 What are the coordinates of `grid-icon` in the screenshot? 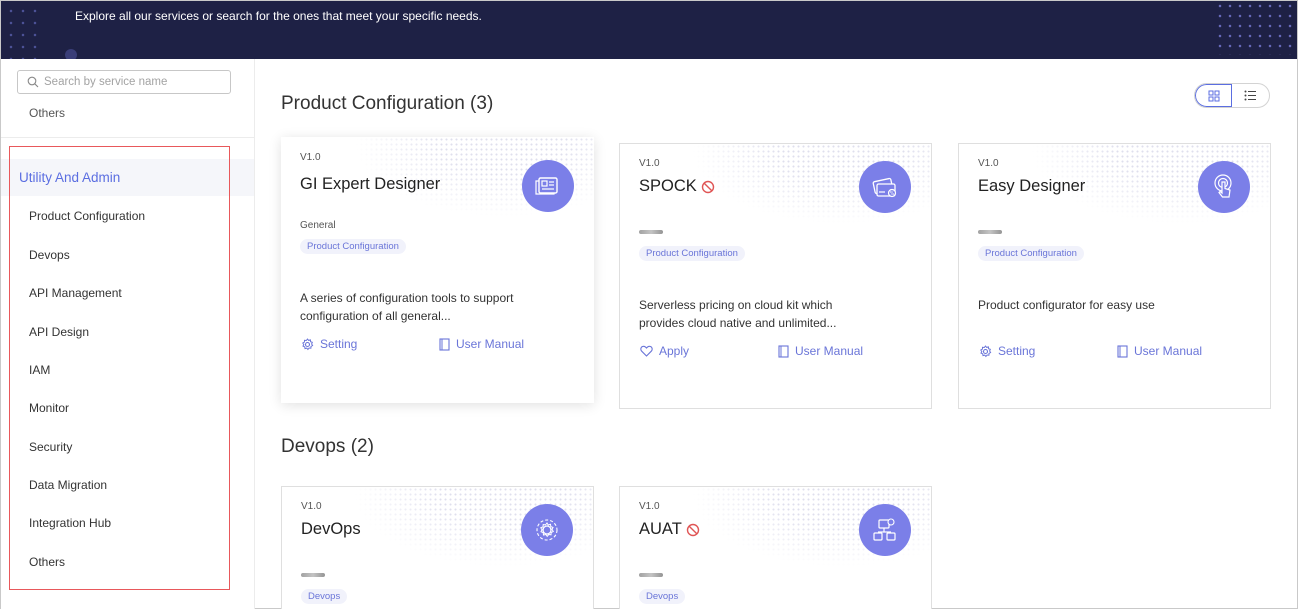 It's located at (1214, 95).